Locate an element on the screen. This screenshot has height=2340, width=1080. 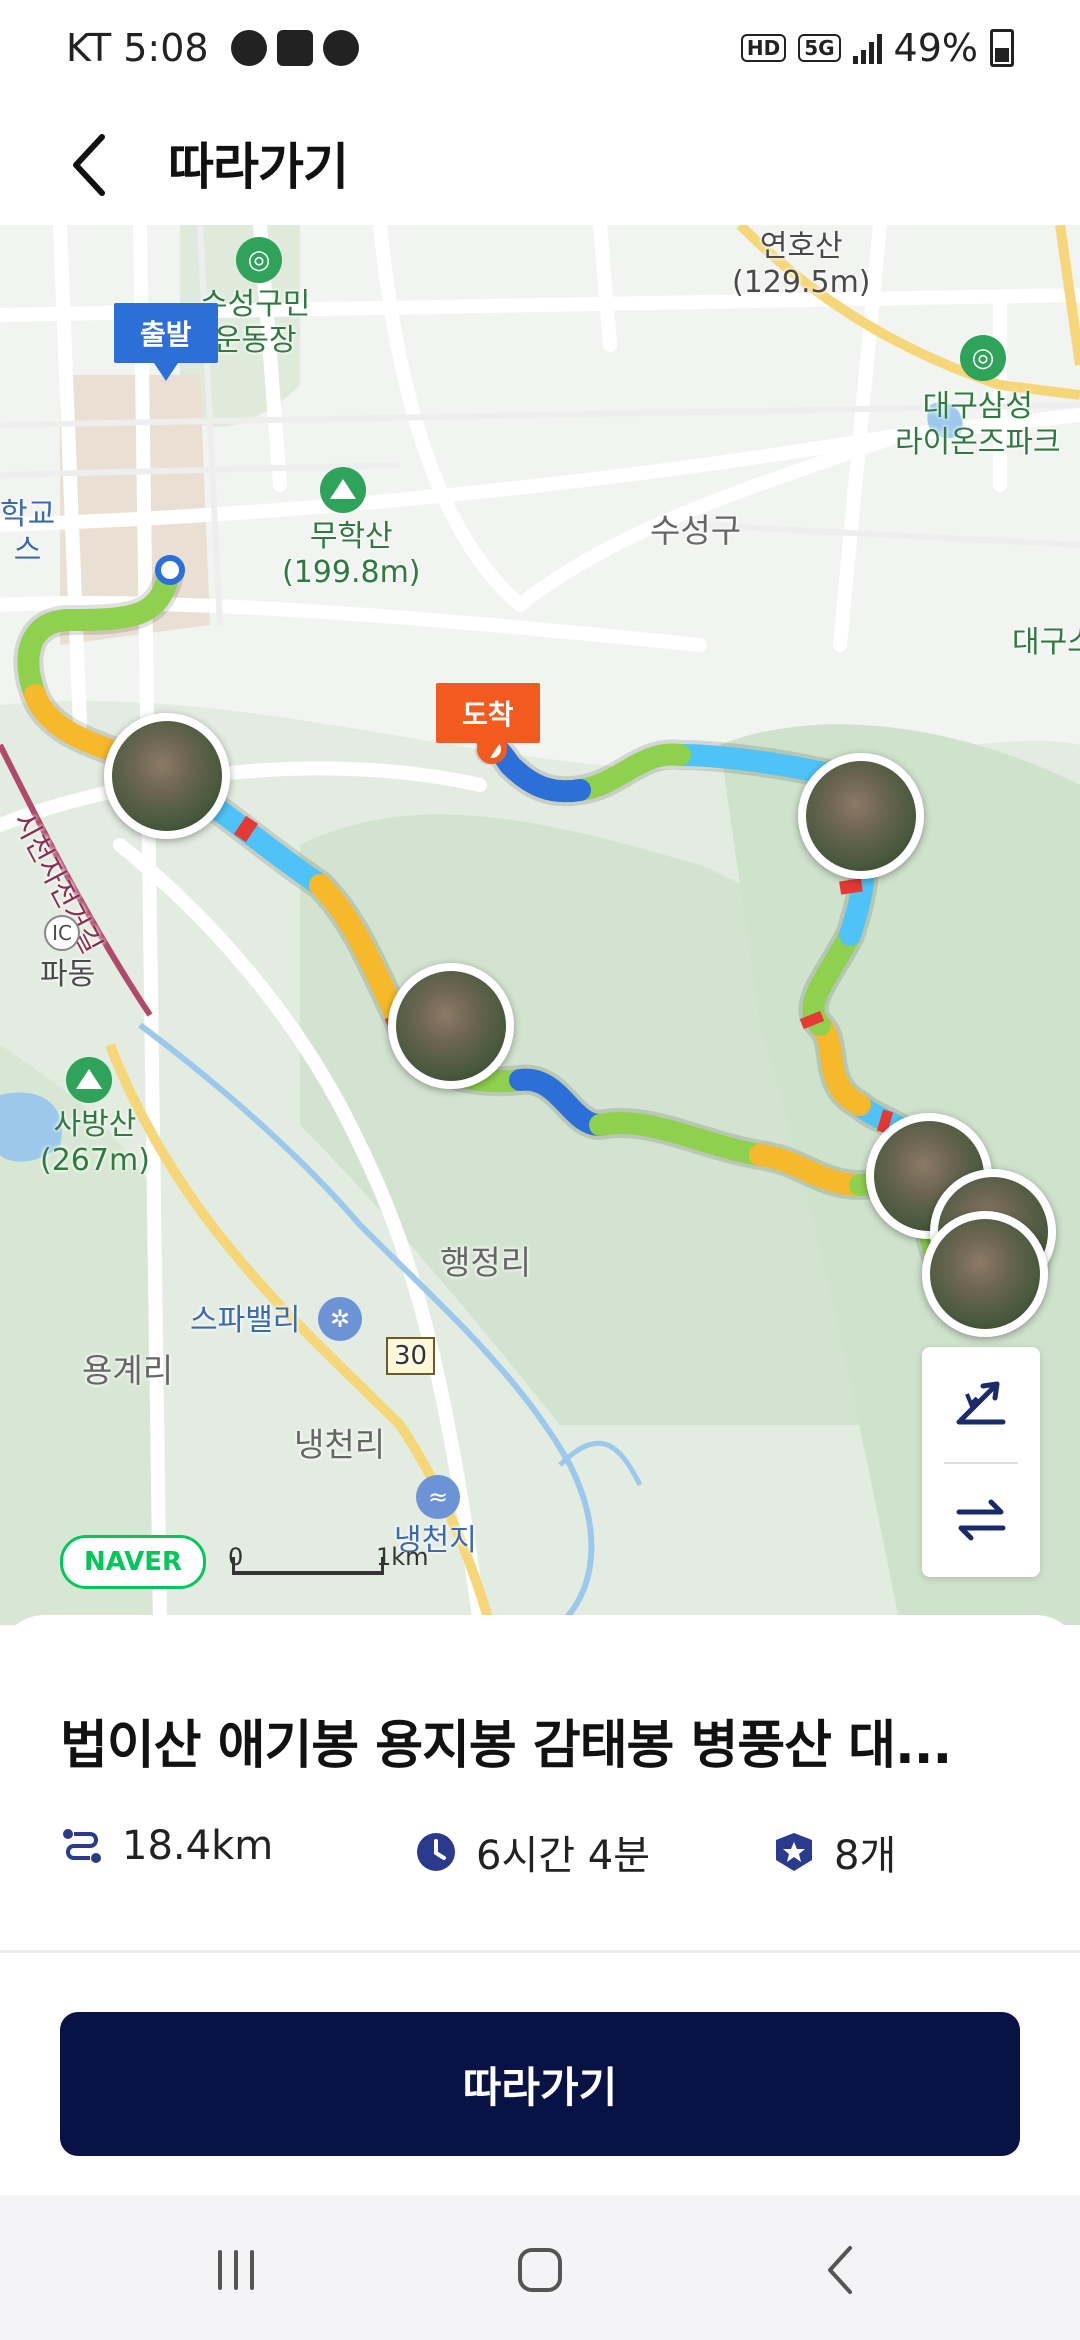
battery-percent: 49% is located at coordinates (935, 48).